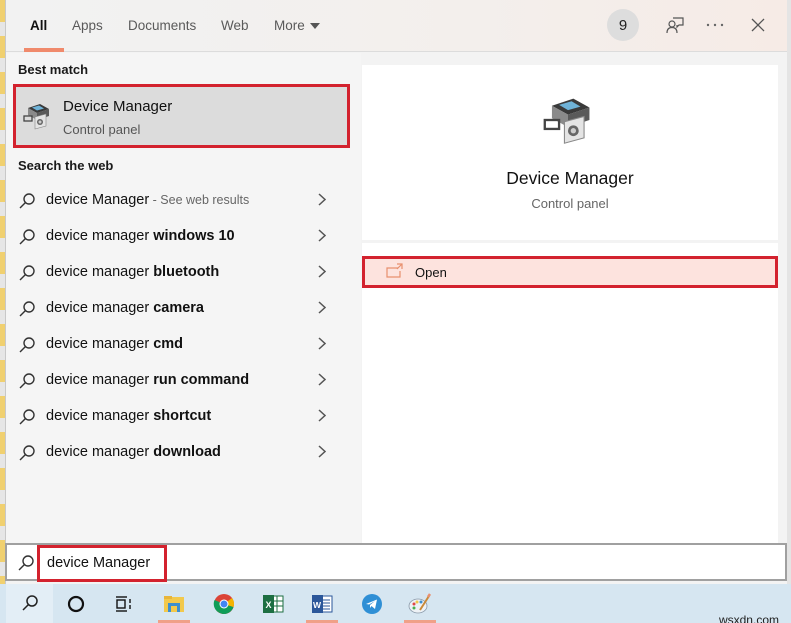 This screenshot has width=791, height=623. What do you see at coordinates (431, 272) in the screenshot?
I see `open-label: Open` at bounding box center [431, 272].